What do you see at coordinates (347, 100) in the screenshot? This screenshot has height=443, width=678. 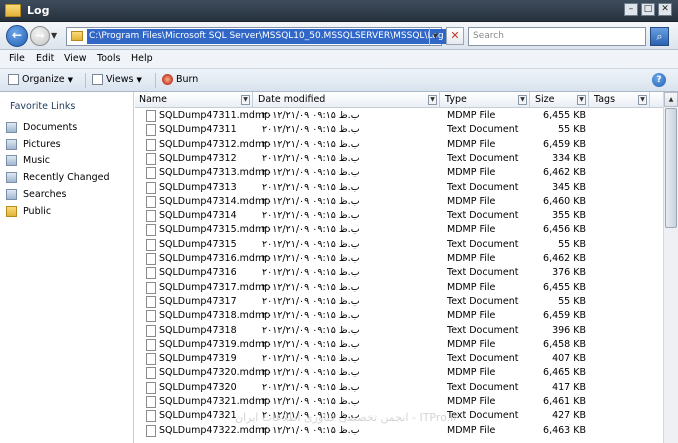 I see `column-header-date: Date modified ▼` at bounding box center [347, 100].